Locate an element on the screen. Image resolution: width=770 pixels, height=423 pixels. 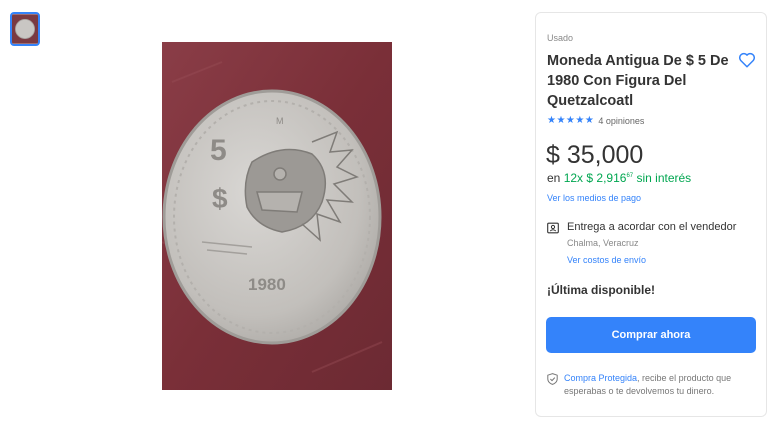
buy-now-button: Comprar ahora is located at coordinates (651, 335).